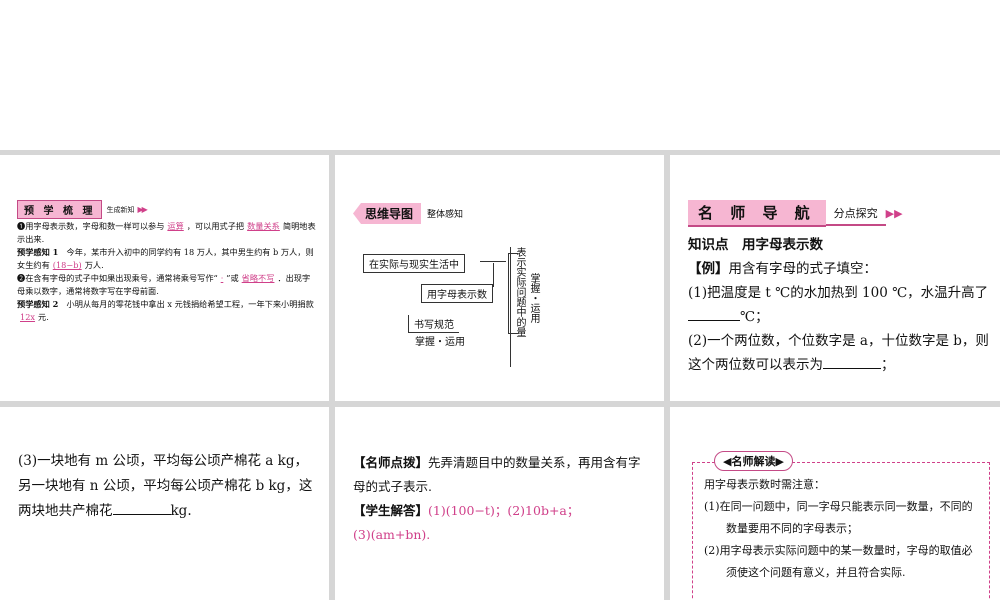 This screenshot has height=600, width=1000. Describe the element at coordinates (838, 517) in the screenshot. I see `interpretation-item-1: (1)在同一问题中，同一字母只能表示同一数量，不同的数量要用不同的字母表示；` at that location.